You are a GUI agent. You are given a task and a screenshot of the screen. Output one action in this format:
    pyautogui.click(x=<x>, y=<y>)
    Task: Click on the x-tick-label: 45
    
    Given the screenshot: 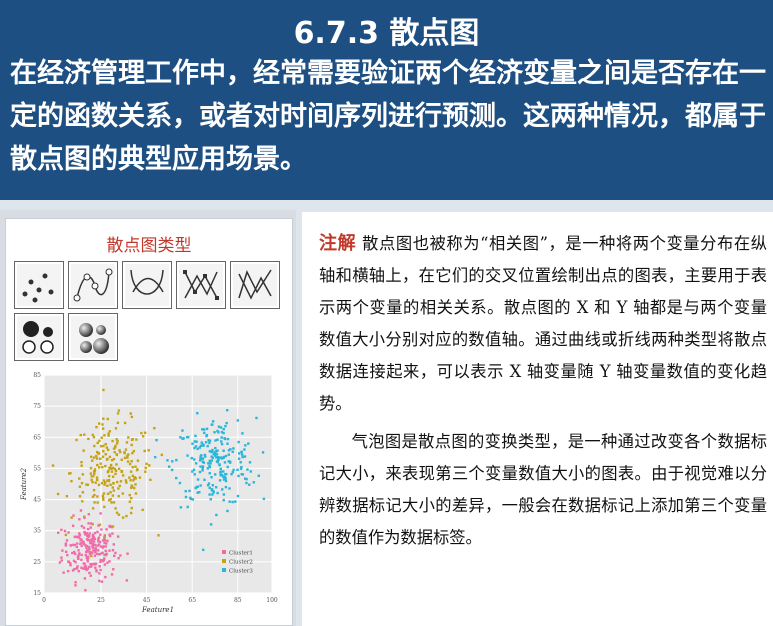 What is the action you would take?
    pyautogui.click(x=147, y=600)
    